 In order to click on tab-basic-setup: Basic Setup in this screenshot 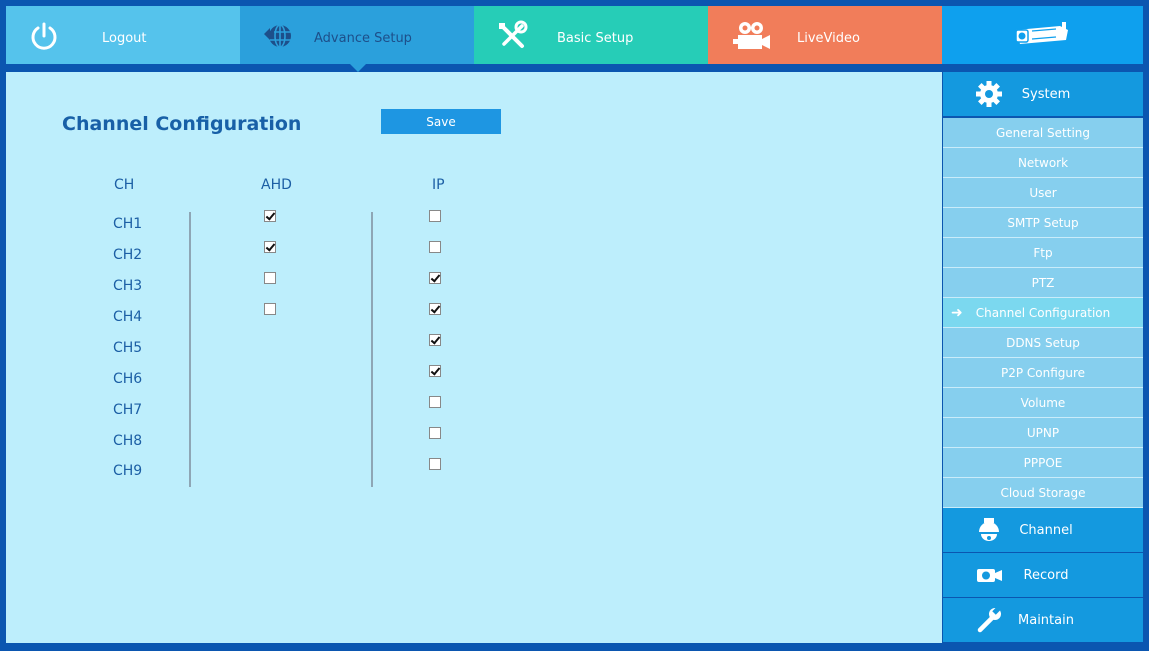, I will do `click(591, 35)`.